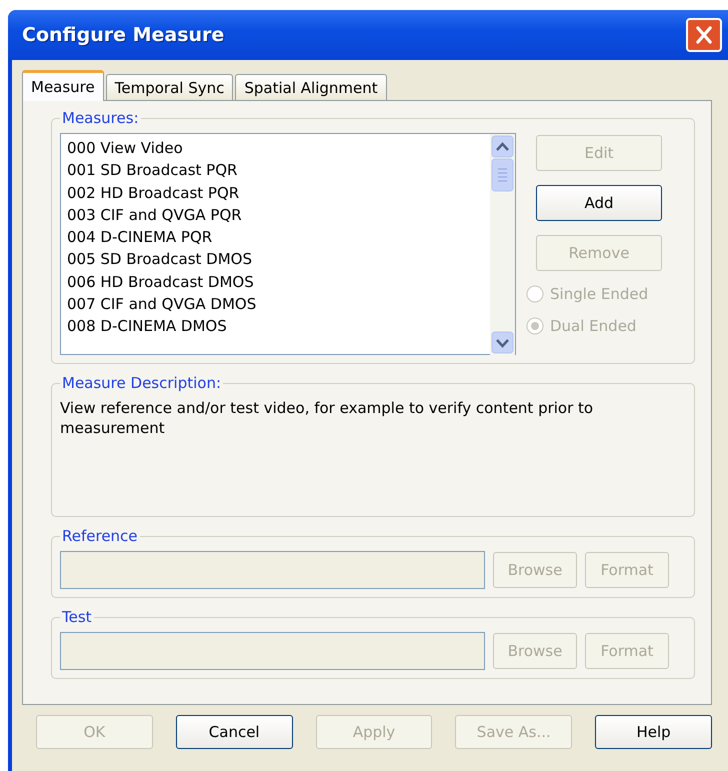  Describe the element at coordinates (170, 87) in the screenshot. I see `tab: Temporal Sync` at that location.